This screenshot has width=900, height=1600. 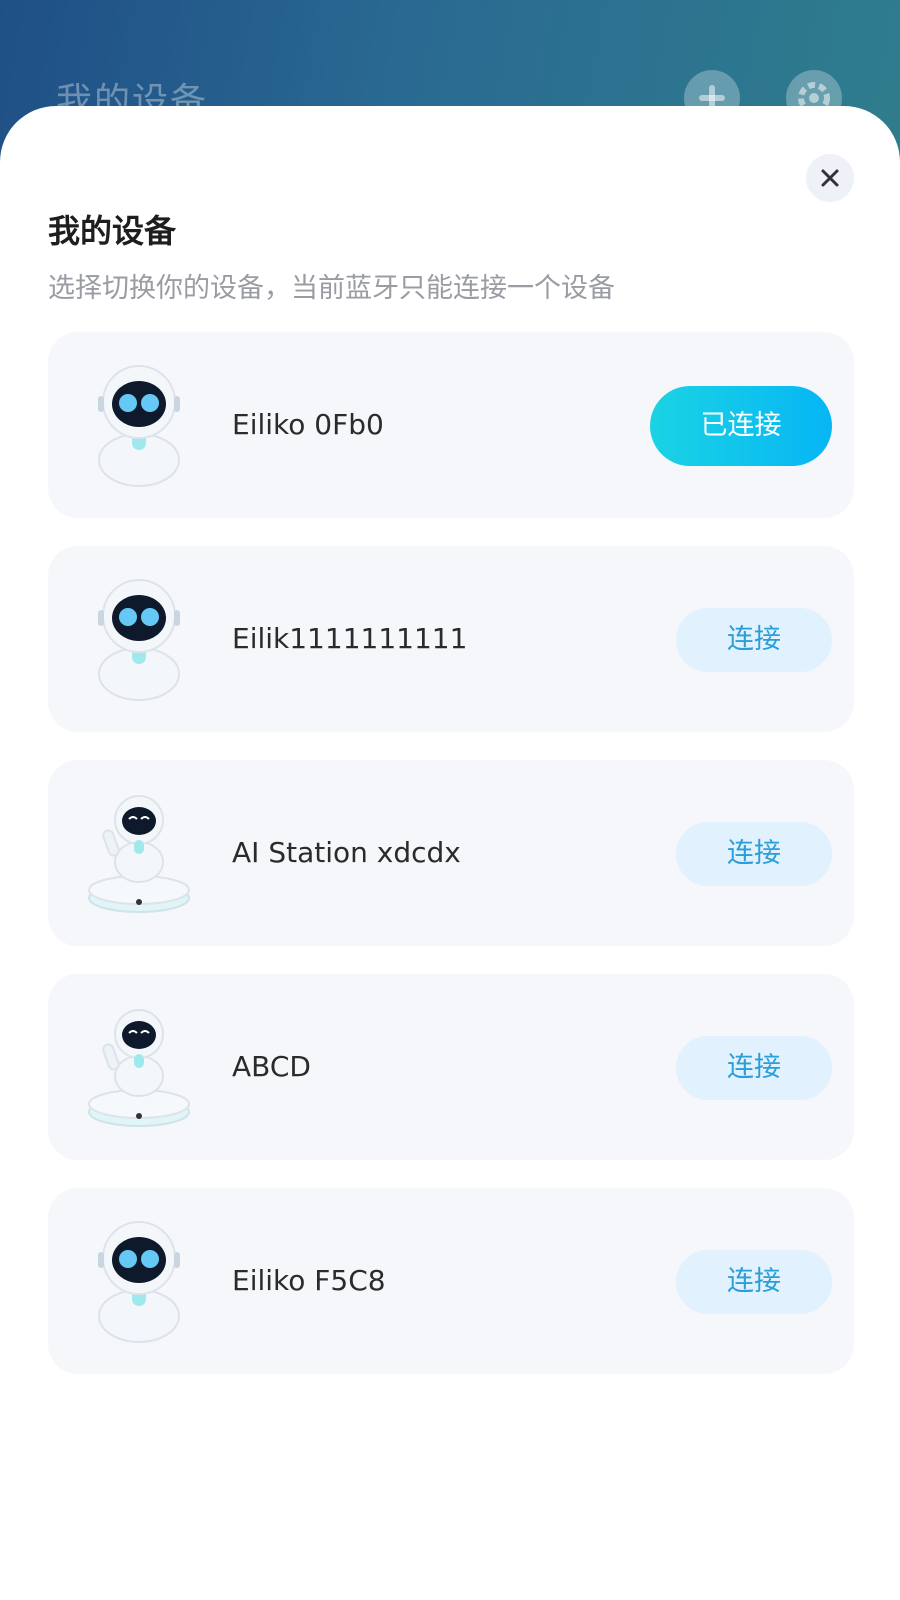 I want to click on device-card: Eilik1111111111 连接, so click(x=451, y=639).